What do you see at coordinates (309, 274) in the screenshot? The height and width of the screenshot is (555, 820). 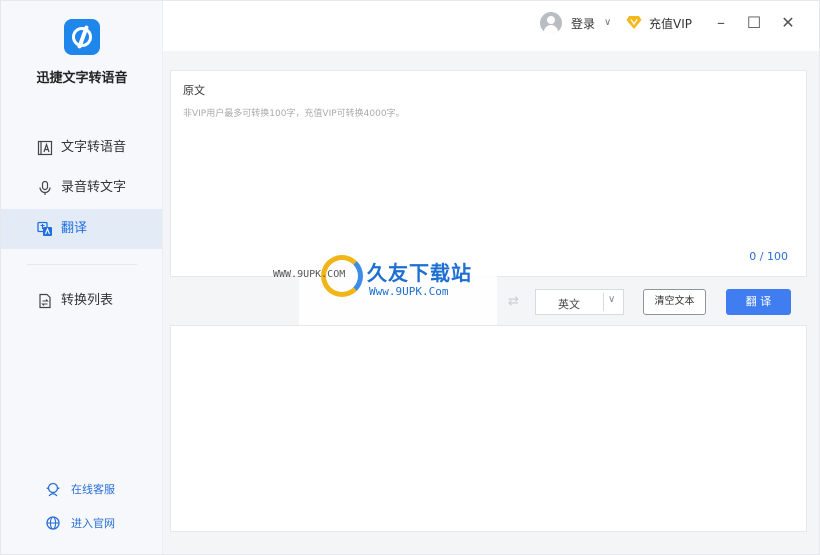 I see `watermark-left-text: WWW.9UPK.COM` at bounding box center [309, 274].